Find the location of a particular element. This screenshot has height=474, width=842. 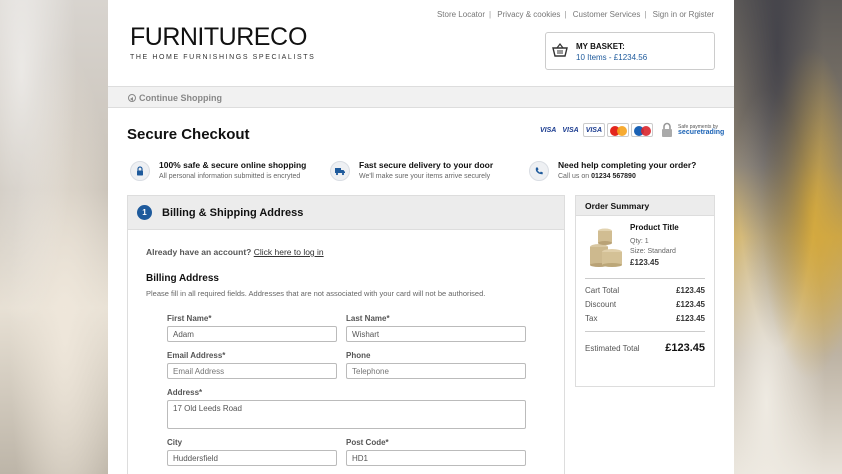

address-label: Address* is located at coordinates (185, 392).